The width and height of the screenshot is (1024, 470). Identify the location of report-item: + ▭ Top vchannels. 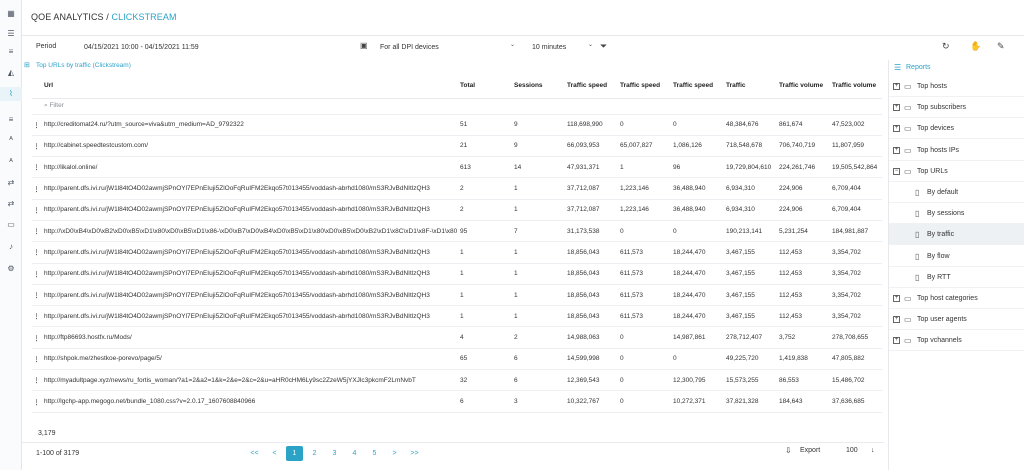
(956, 341).